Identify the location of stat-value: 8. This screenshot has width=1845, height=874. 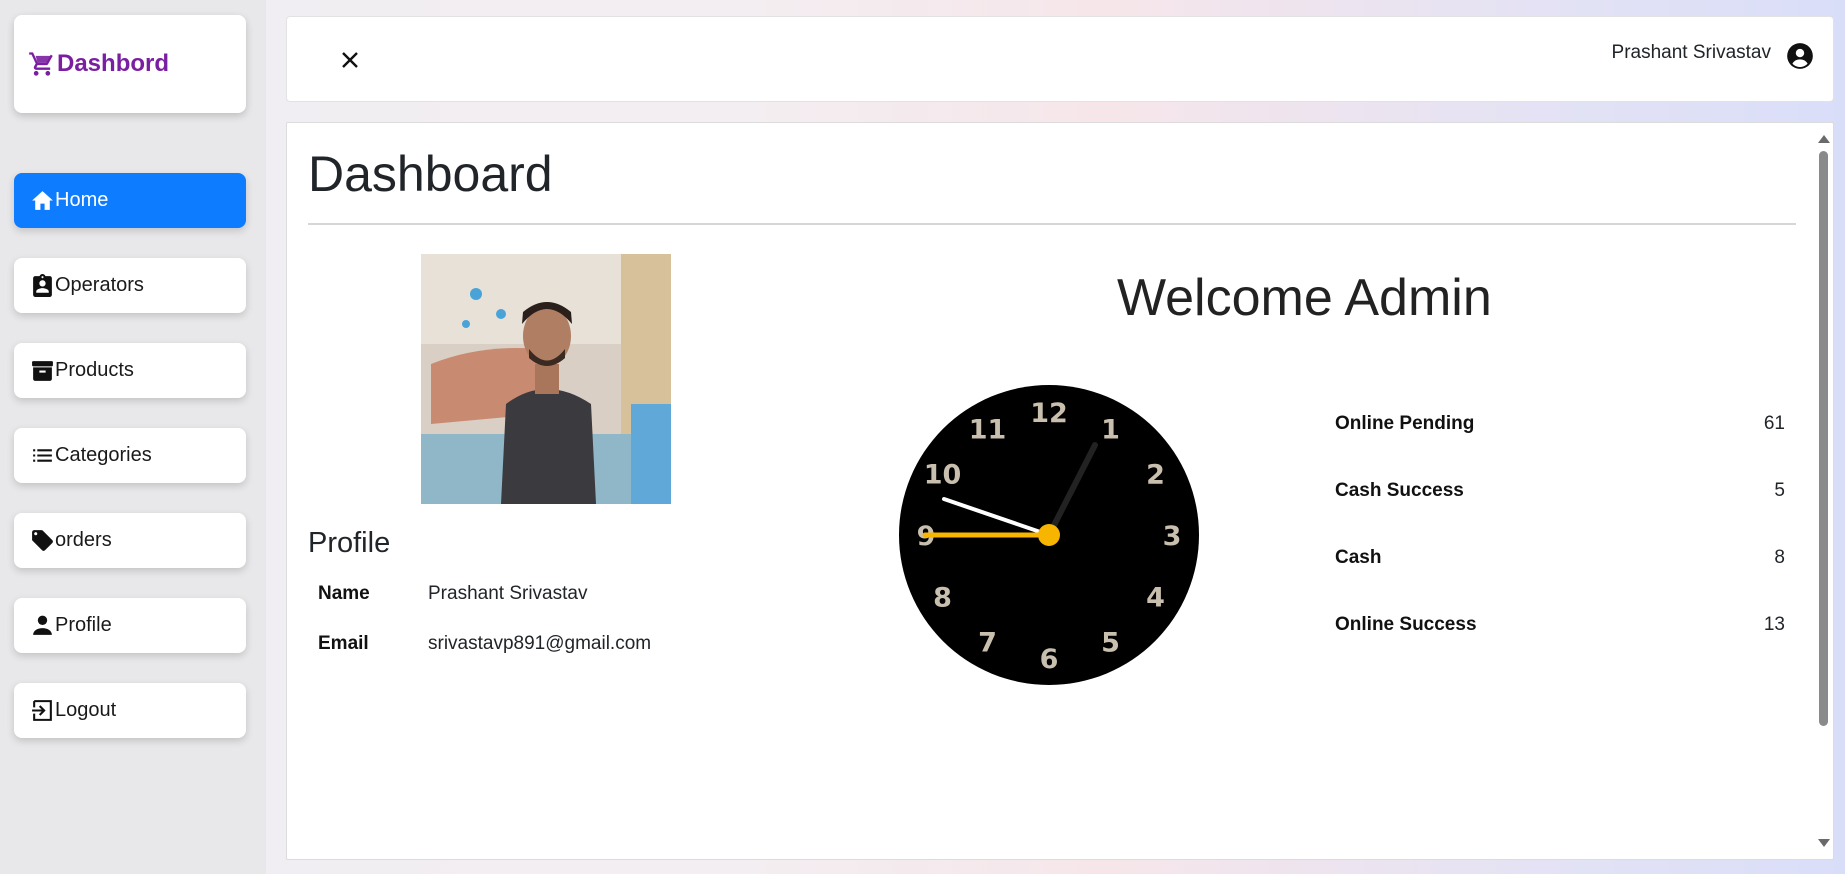
(1779, 557).